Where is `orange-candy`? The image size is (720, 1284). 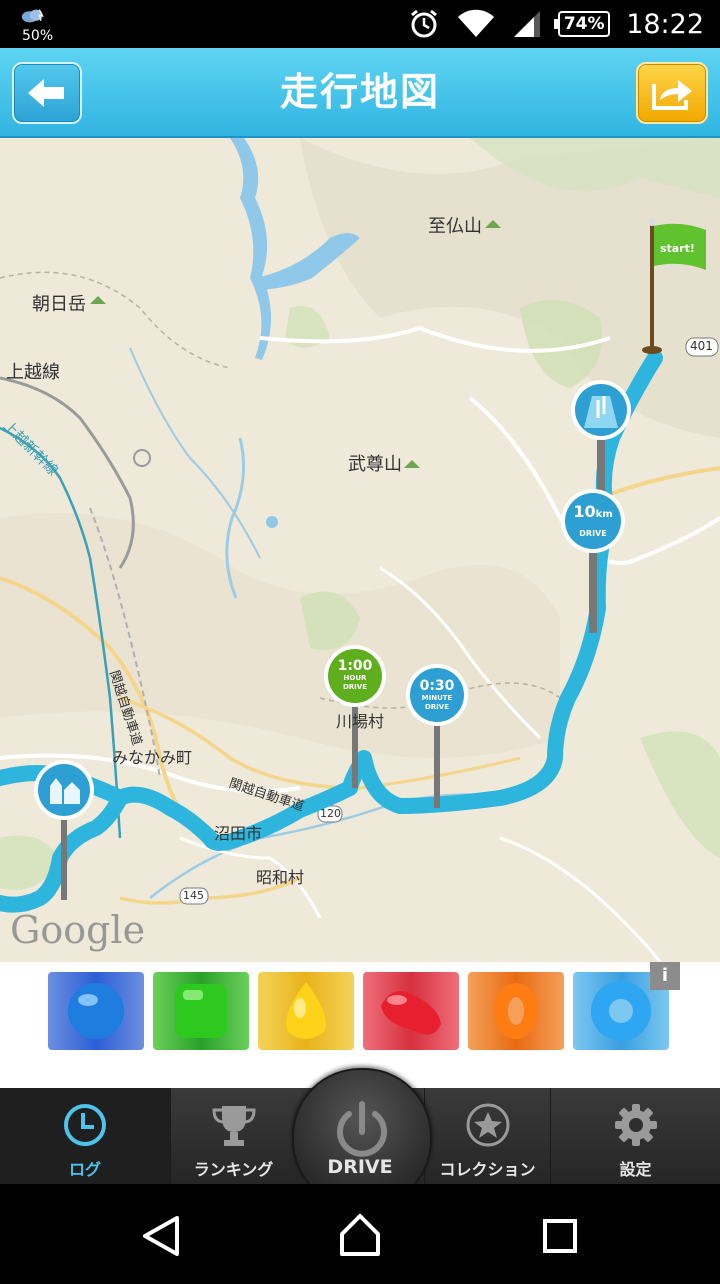
orange-candy is located at coordinates (516, 1011).